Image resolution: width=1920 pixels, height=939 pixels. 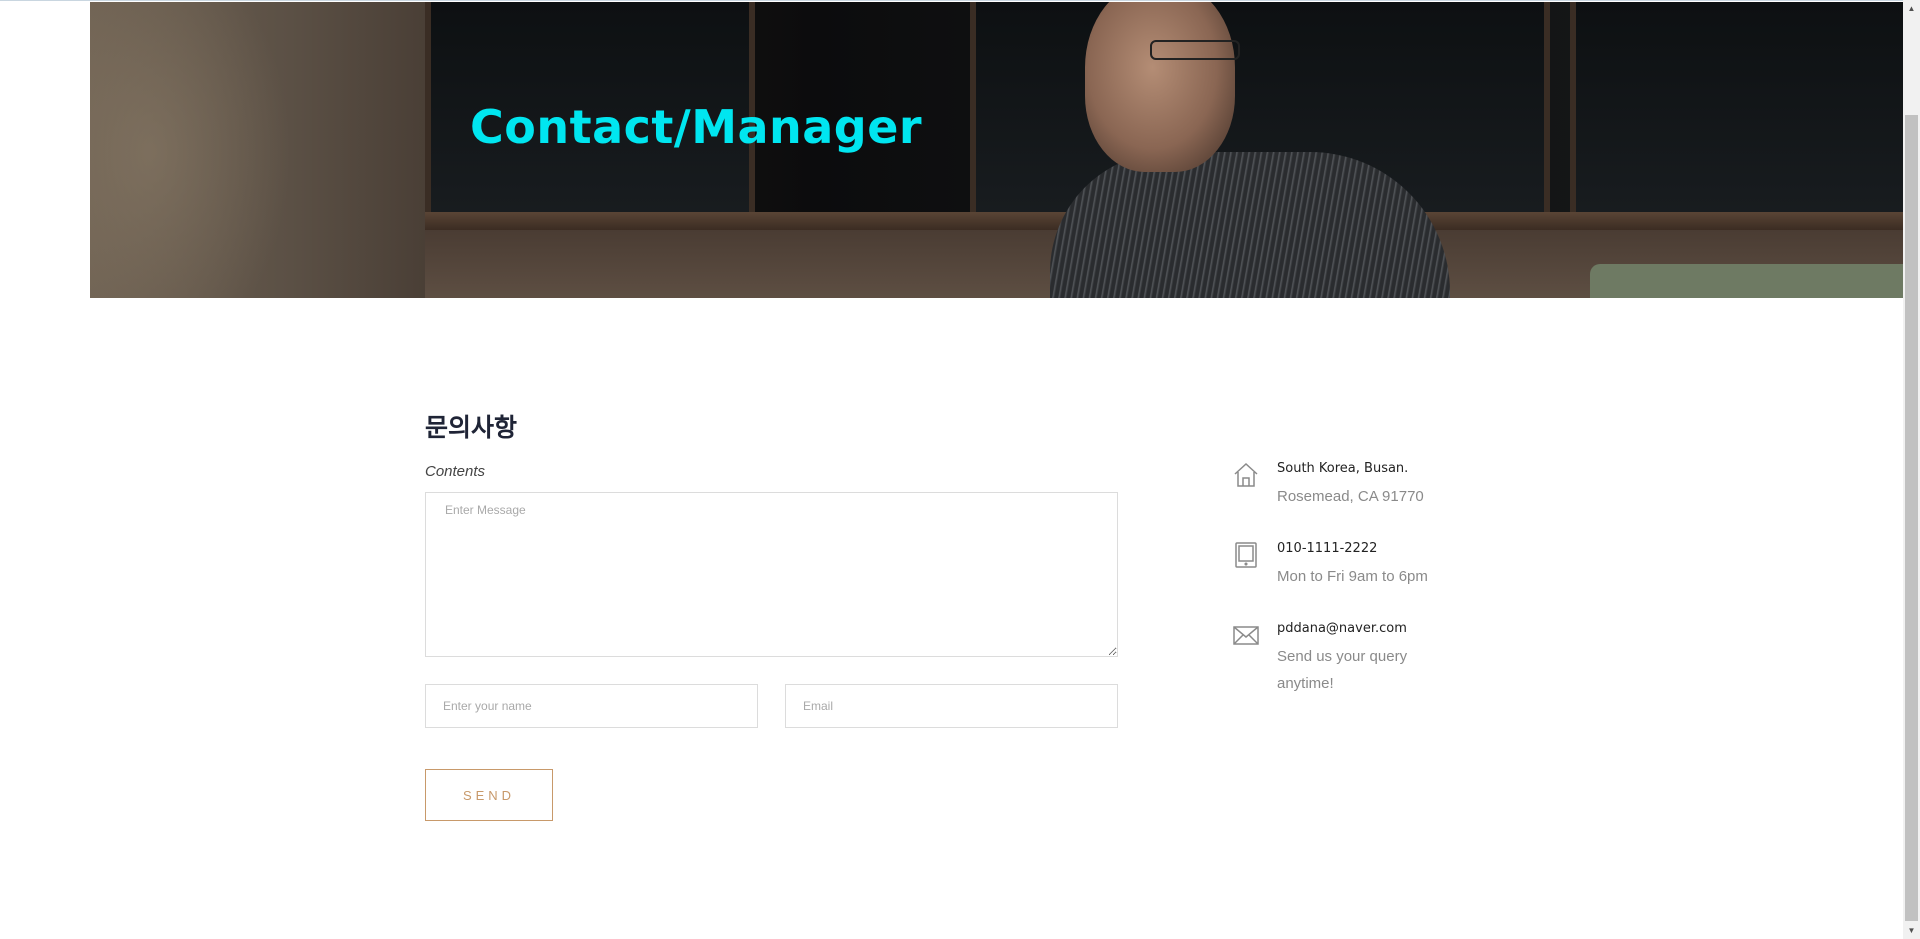 What do you see at coordinates (471, 428) in the screenshot?
I see `inquiry-heading: 문의사항` at bounding box center [471, 428].